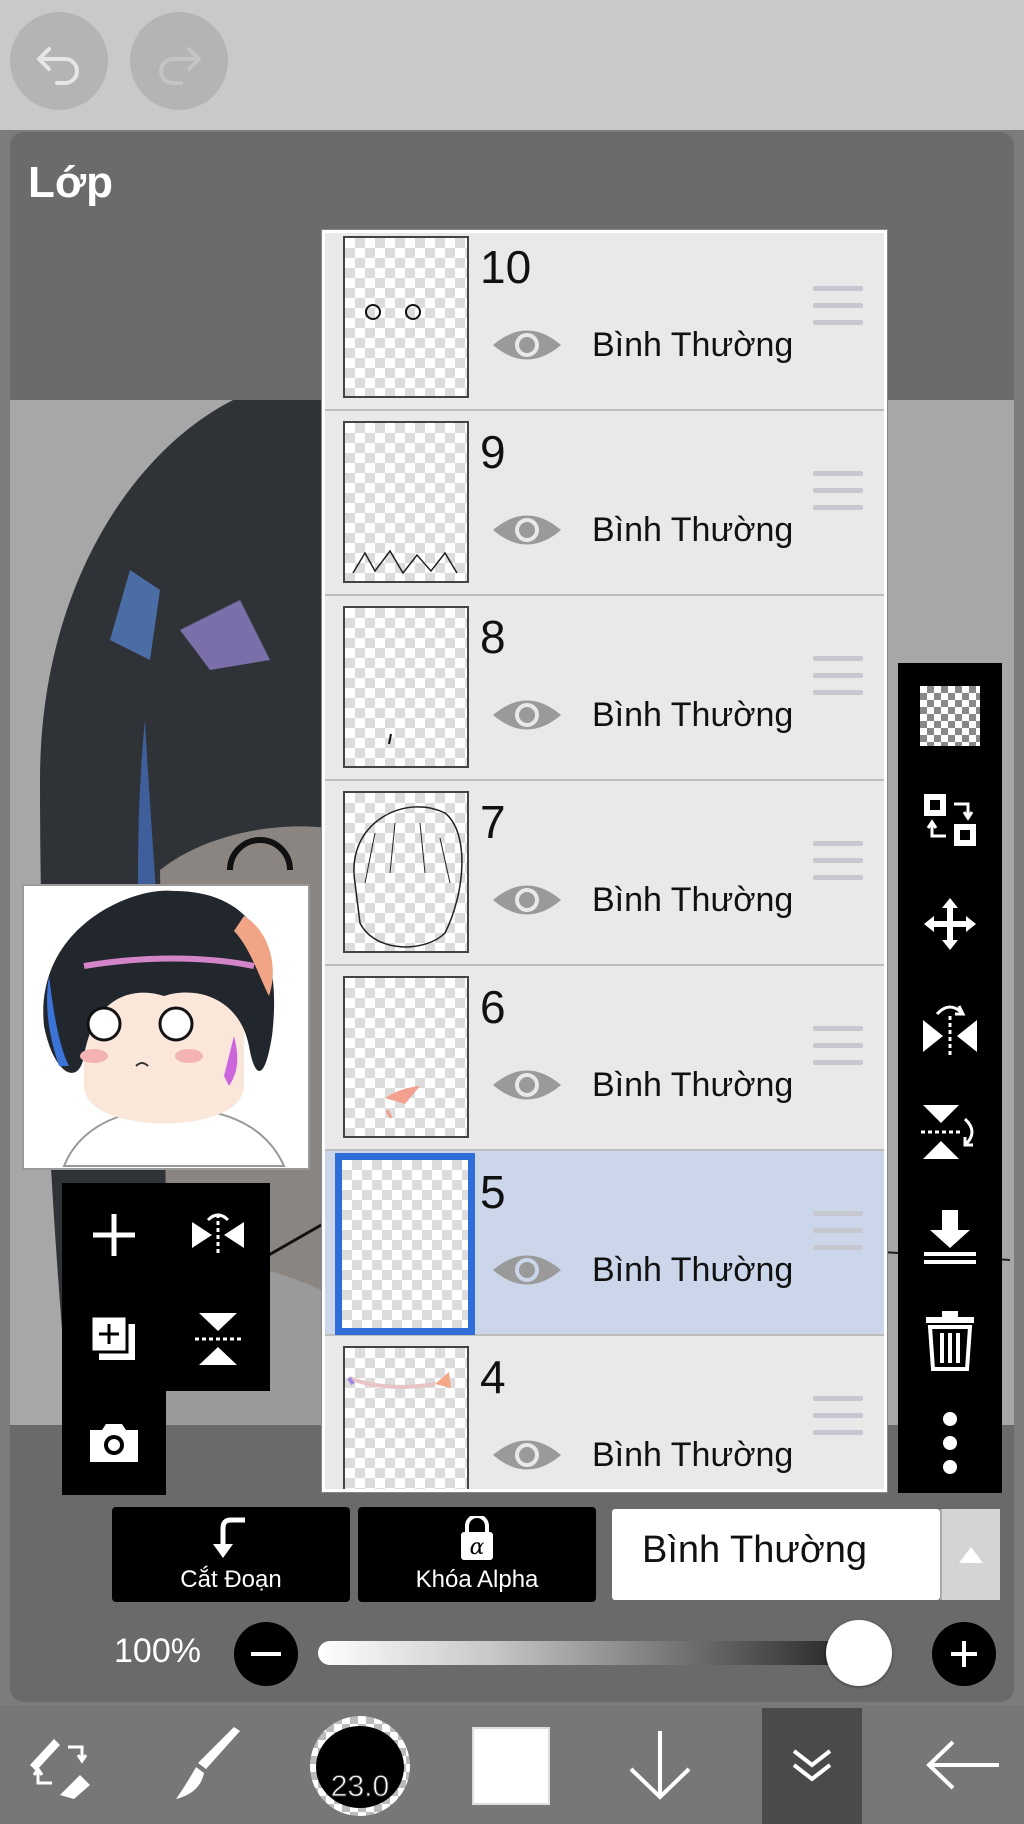  Describe the element at coordinates (60, 1768) in the screenshot. I see `brush-eraser-switch-icon` at that location.